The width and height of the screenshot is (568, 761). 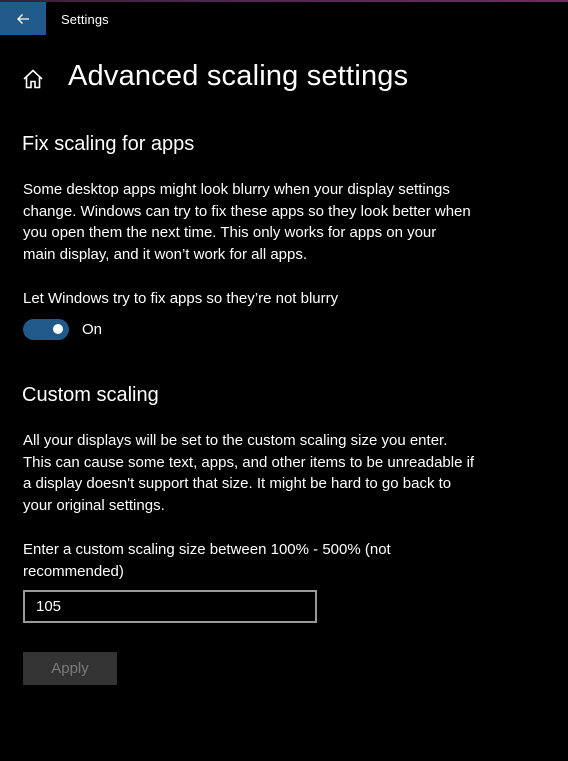 What do you see at coordinates (70, 668) in the screenshot?
I see `apply-button: Apply` at bounding box center [70, 668].